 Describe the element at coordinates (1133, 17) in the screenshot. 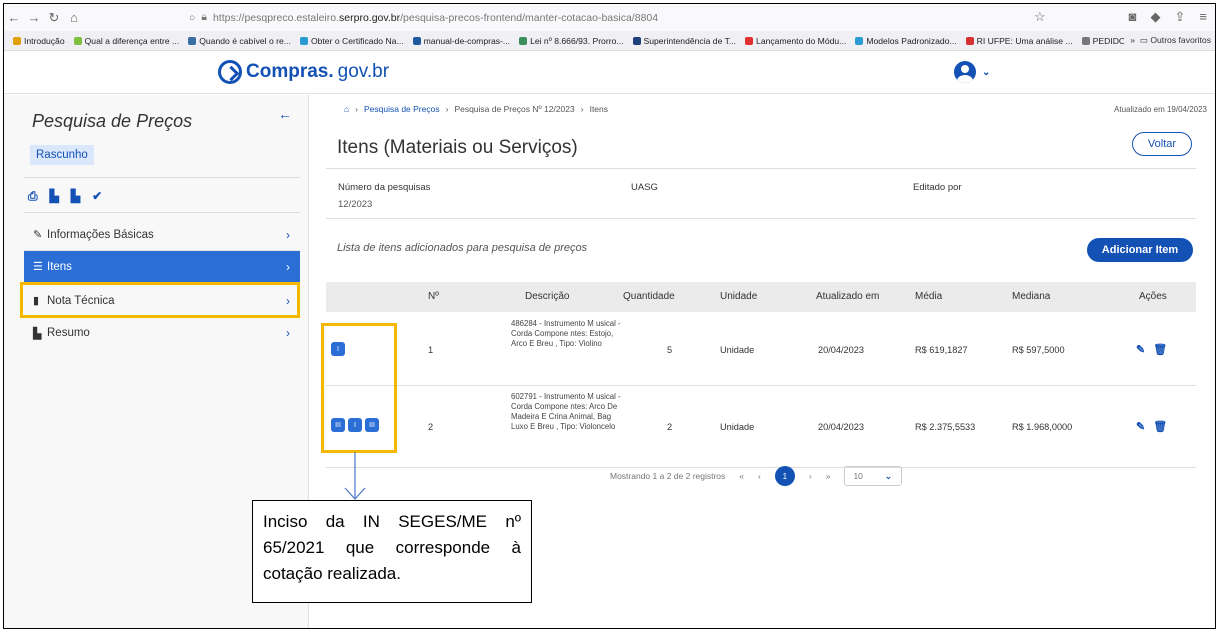

I see `pocket-icon: ◙` at that location.